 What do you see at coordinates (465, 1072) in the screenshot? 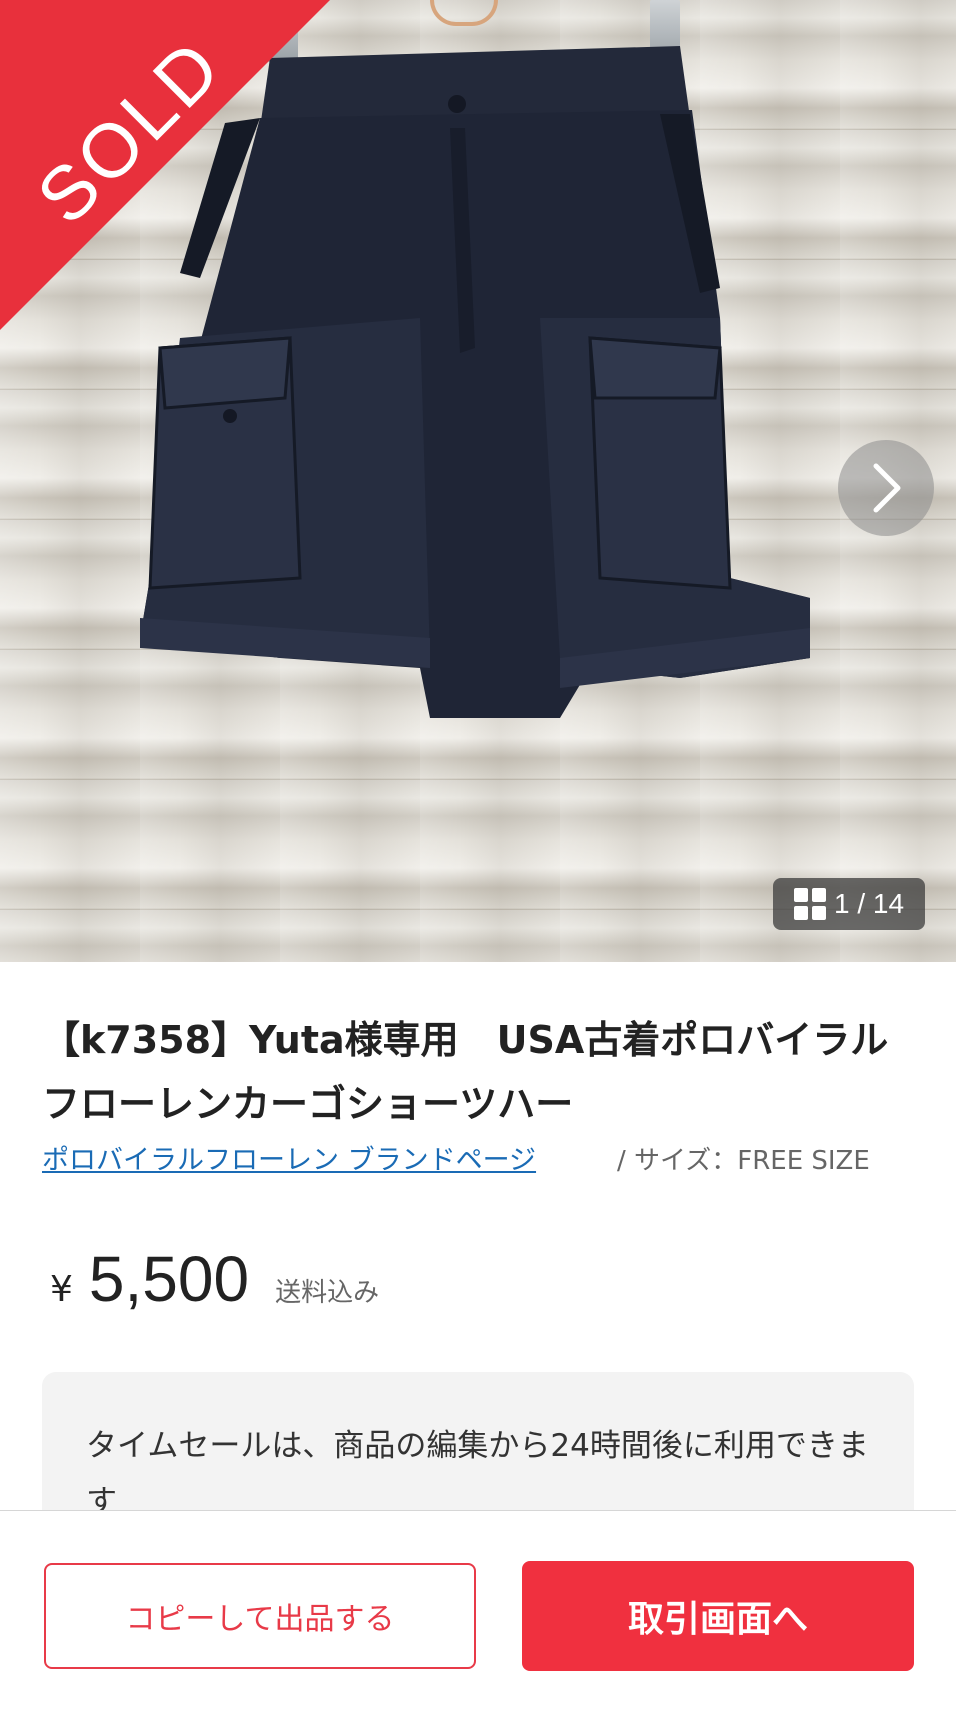
I see `product-title: 【k7358】Yuta様専用 USA古着ポロバイラルフローレンカーゴショーツハー` at bounding box center [465, 1072].